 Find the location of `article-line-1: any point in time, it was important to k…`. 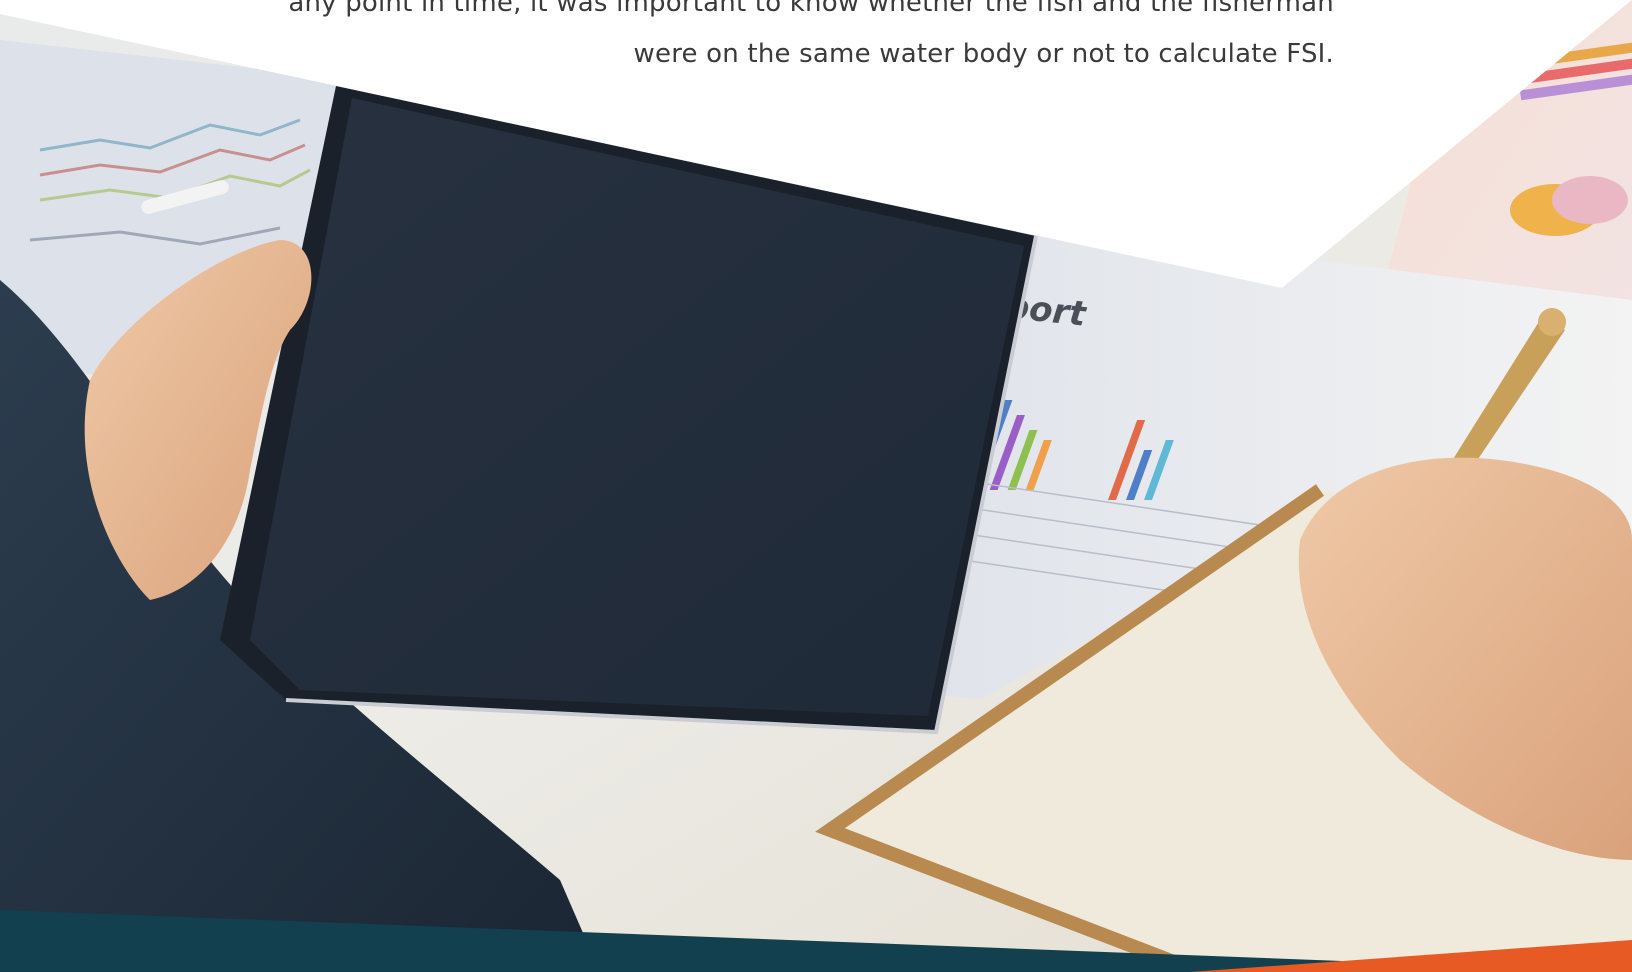

article-line-1: any point in time, it was important to k… is located at coordinates (811, 9).